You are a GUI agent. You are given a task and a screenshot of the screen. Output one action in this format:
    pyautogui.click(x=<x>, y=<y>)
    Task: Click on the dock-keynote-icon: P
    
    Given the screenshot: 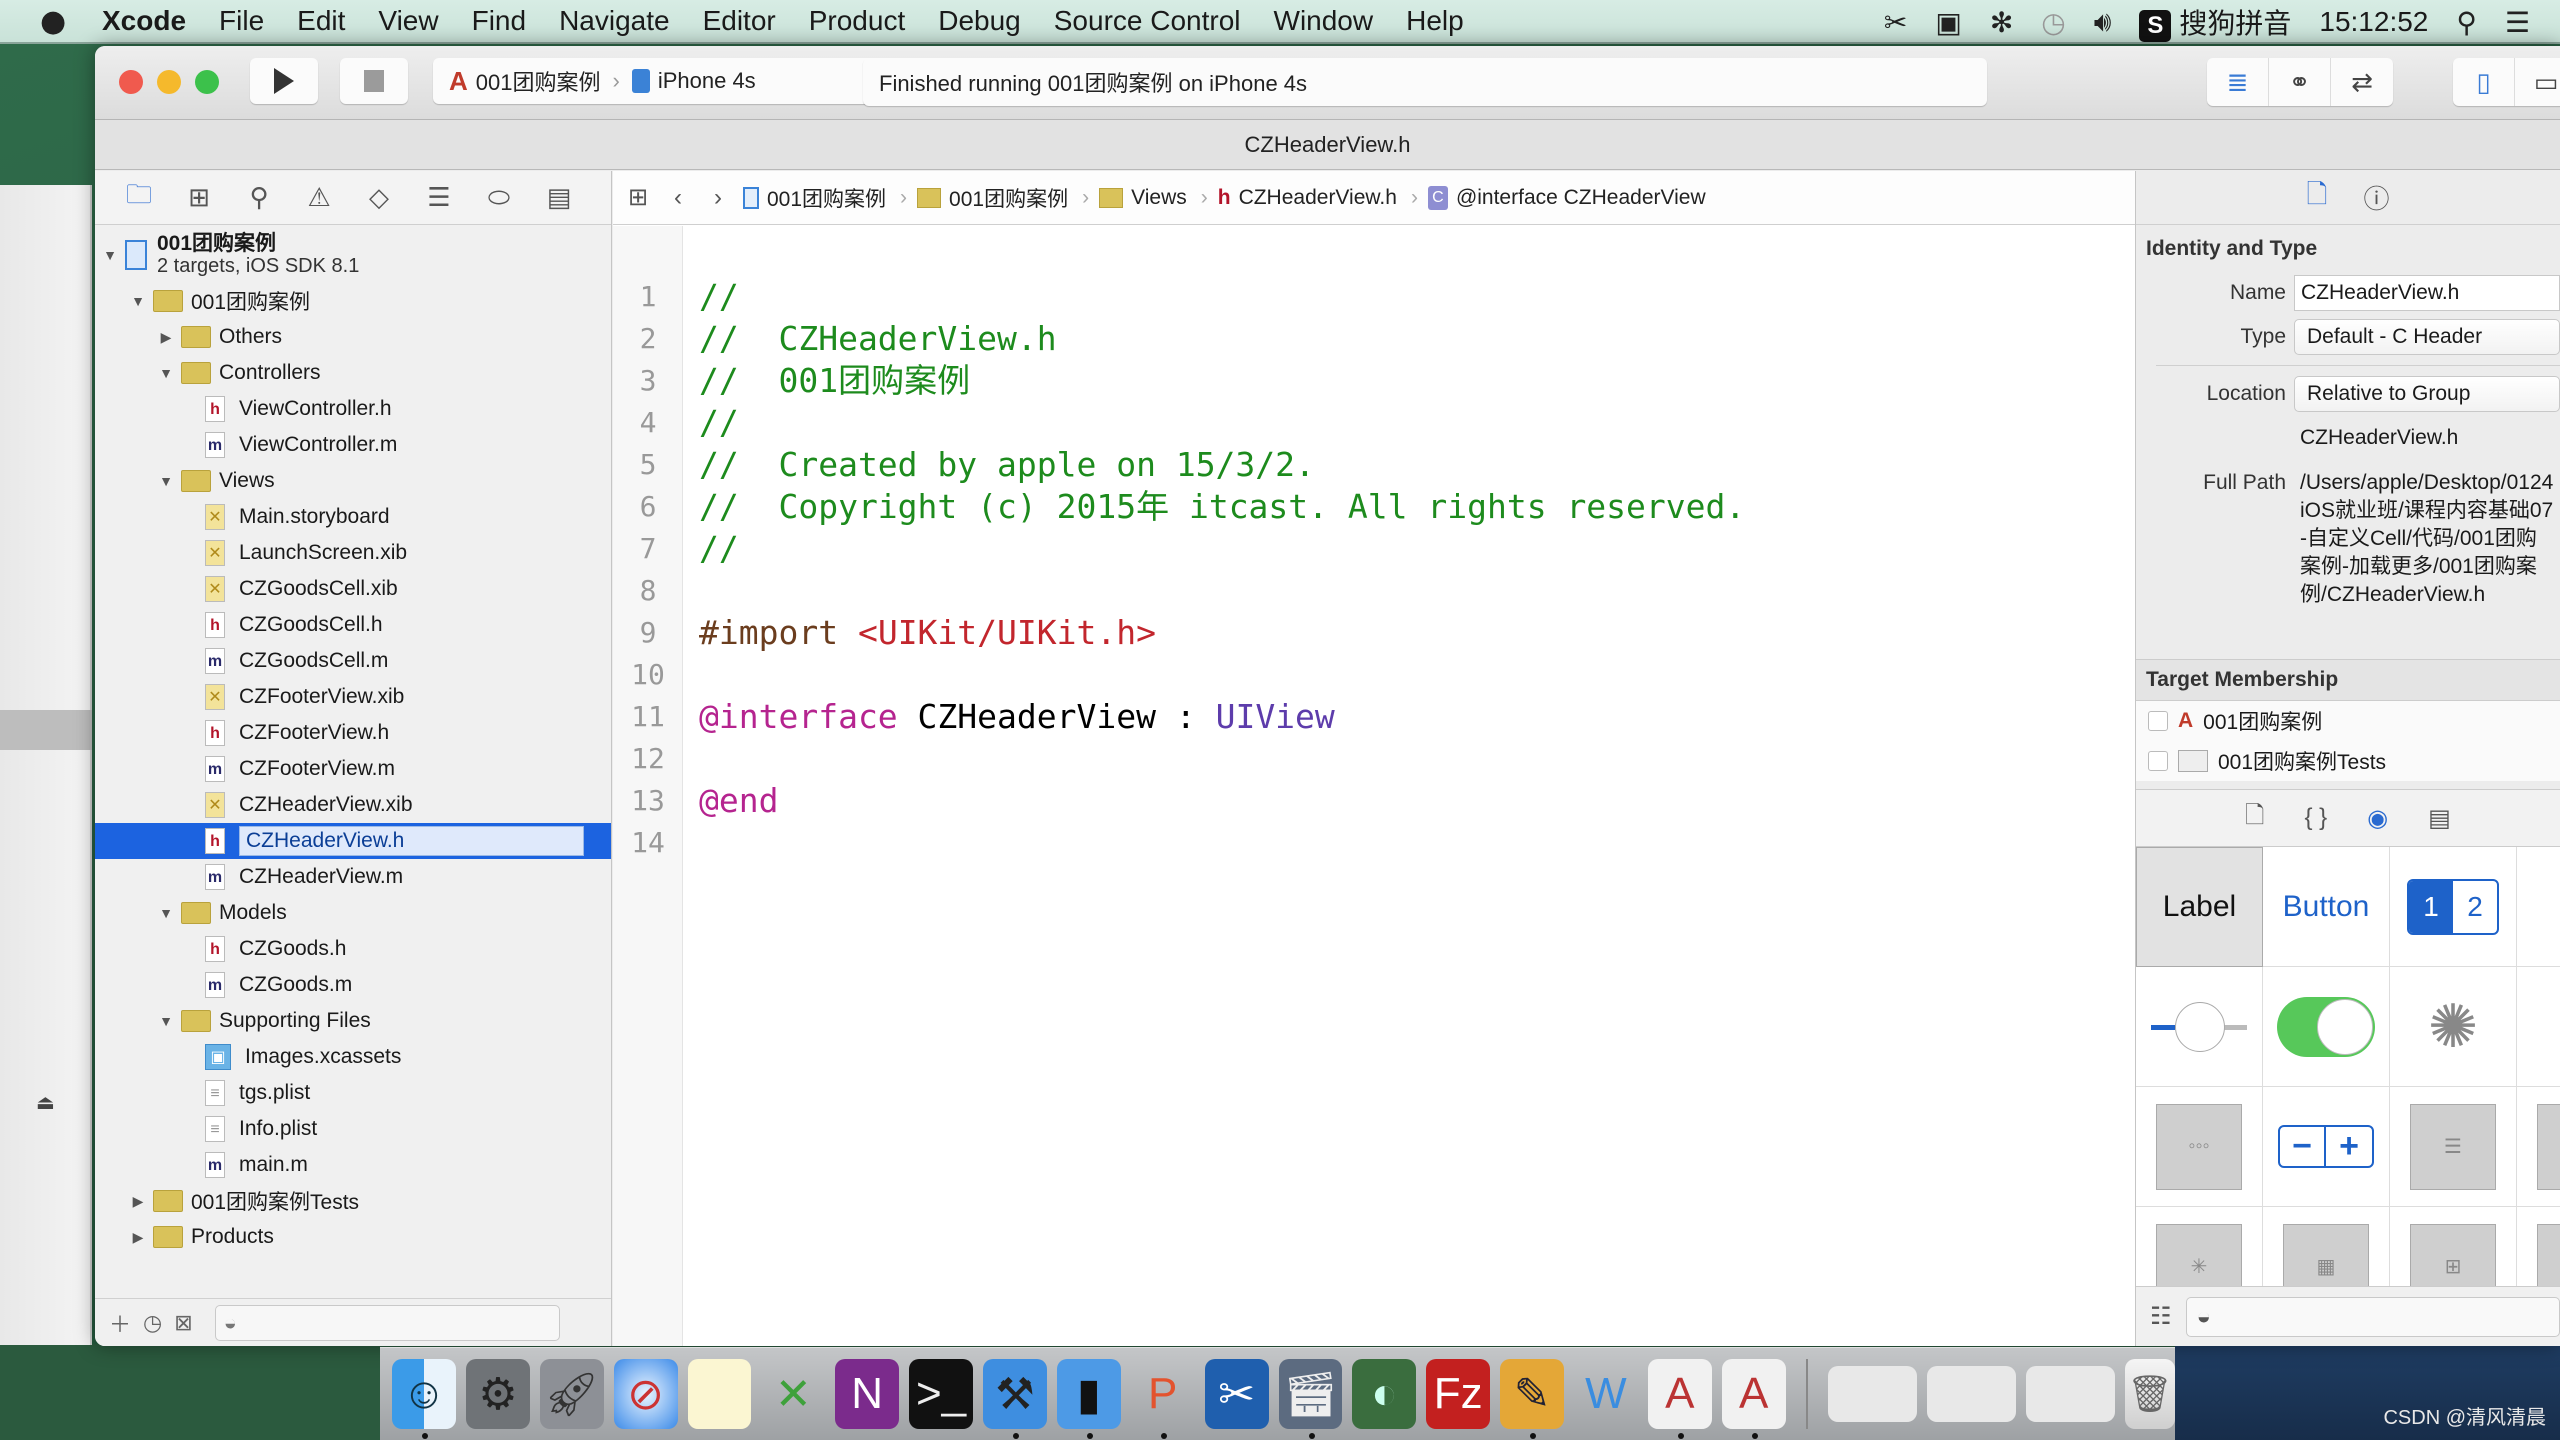 What is the action you would take?
    pyautogui.click(x=1163, y=1399)
    